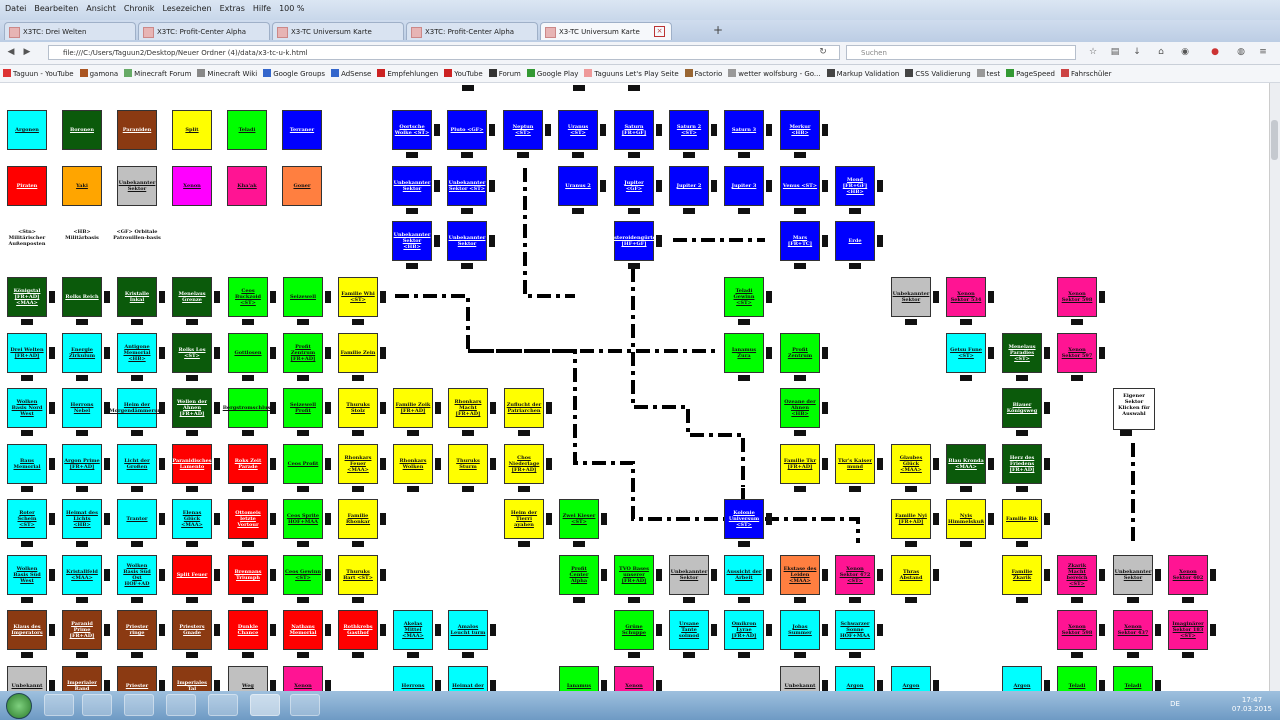 Image resolution: width=1280 pixels, height=720 pixels. Describe the element at coordinates (413, 678) in the screenshot. I see `sector-tile: Herrons` at that location.